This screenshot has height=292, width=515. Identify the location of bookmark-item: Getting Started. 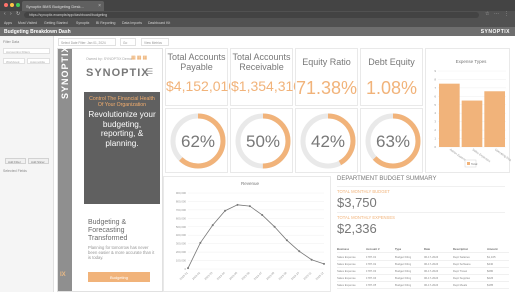
(56, 23).